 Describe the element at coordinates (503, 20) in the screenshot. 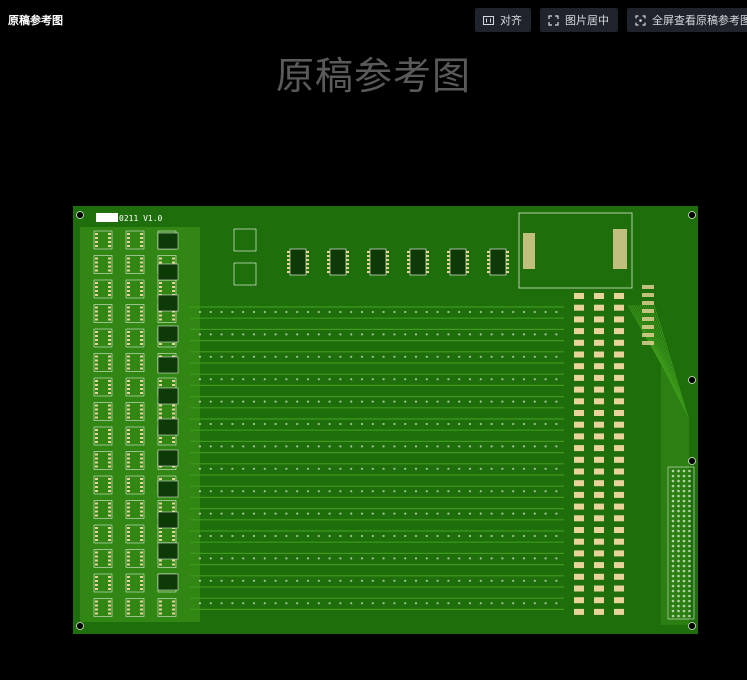

I see `align-button: 对齐` at that location.